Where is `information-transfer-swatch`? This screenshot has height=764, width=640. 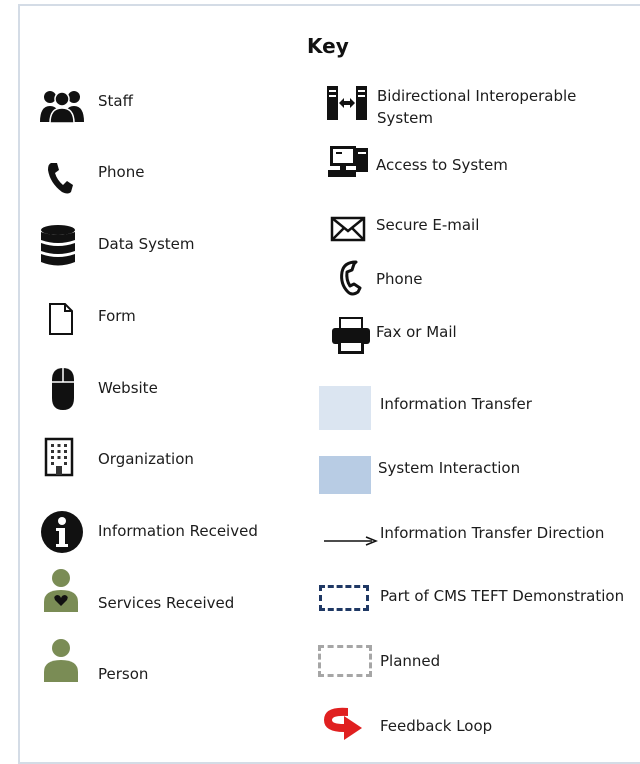
information-transfer-swatch is located at coordinates (345, 408).